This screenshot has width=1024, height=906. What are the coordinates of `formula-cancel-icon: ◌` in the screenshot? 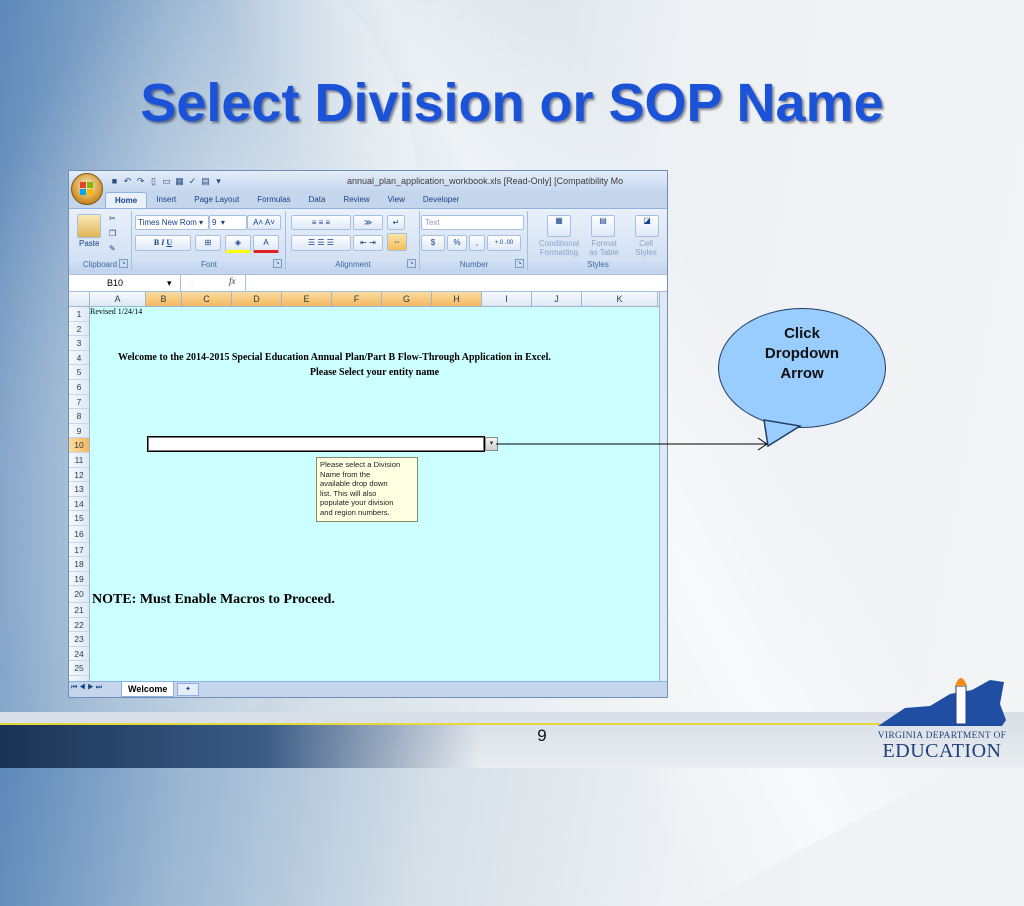 It's located at (191, 282).